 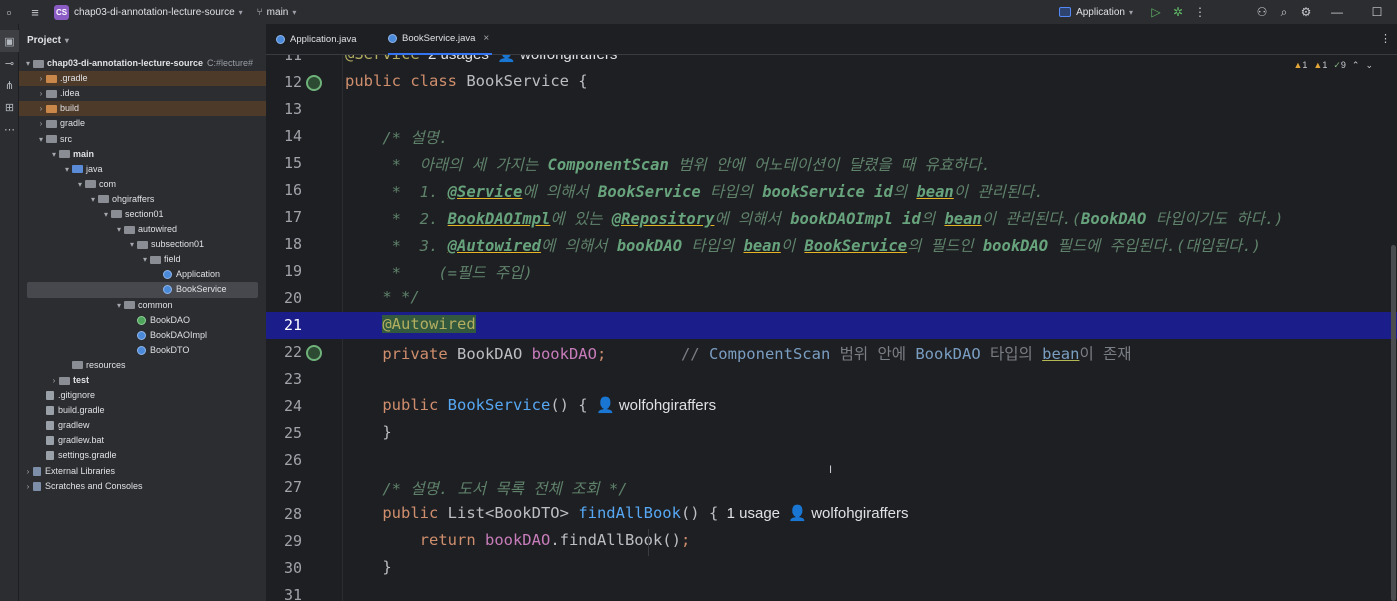 I want to click on add-user-icon: ⚇, so click(x=1262, y=12).